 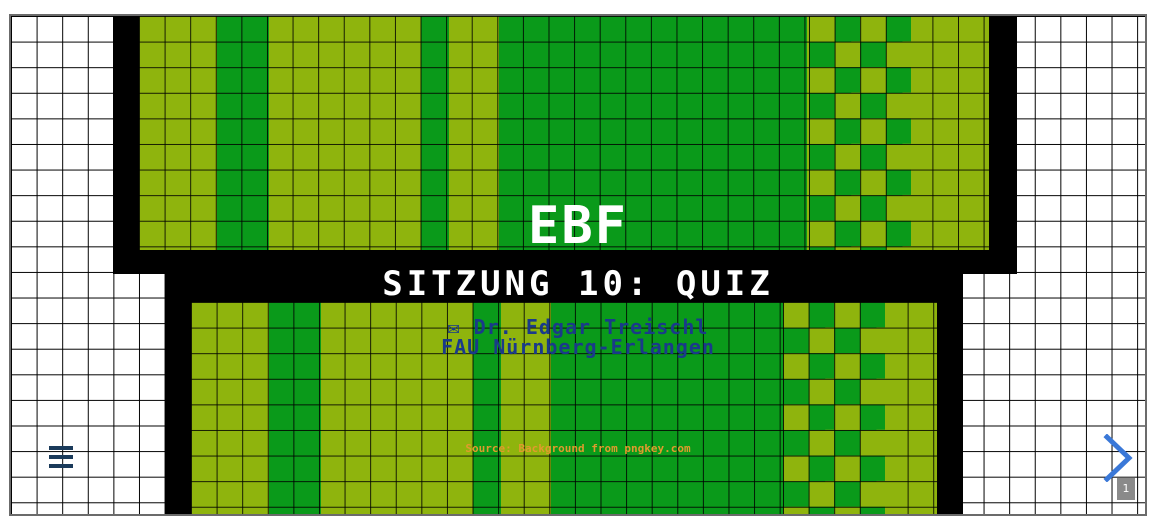 I want to click on next-slide-button, so click(x=1118, y=458).